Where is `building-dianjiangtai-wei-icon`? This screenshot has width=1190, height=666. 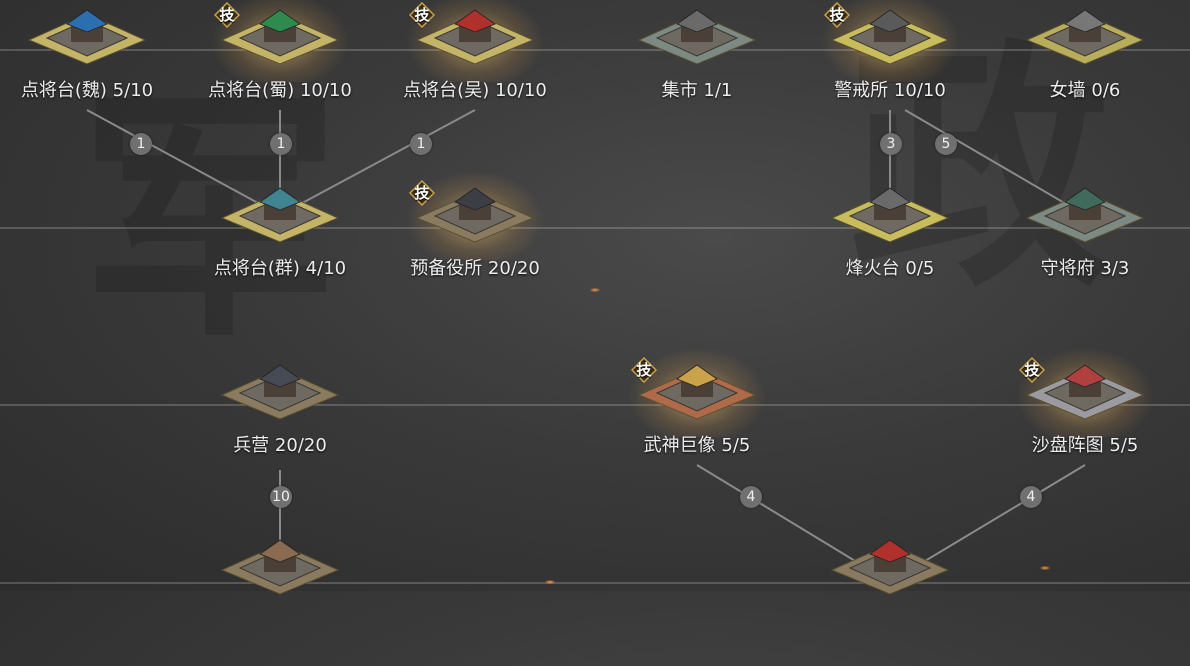
building-dianjiangtai-wei-icon is located at coordinates (87, 37).